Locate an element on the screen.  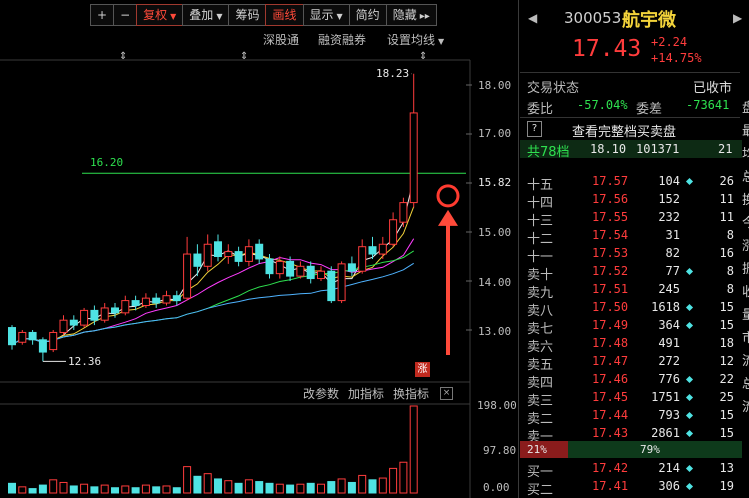
level-volume: 245 is located at coordinates (669, 289).